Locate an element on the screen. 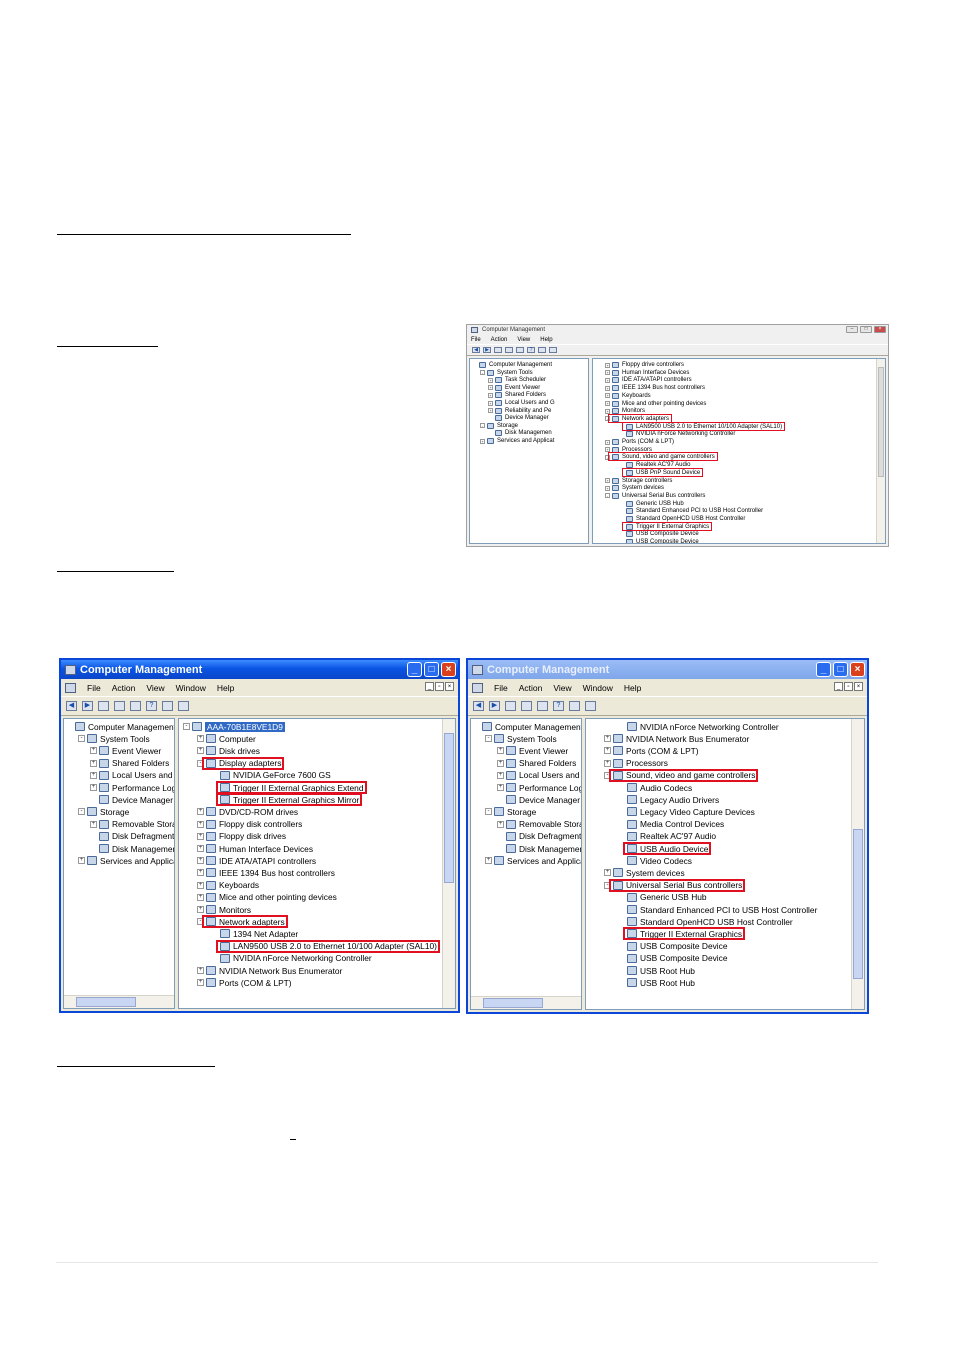 The image size is (954, 1350). tree-item-human-interface-devices: + Human Interface Devices is located at coordinates (255, 848).